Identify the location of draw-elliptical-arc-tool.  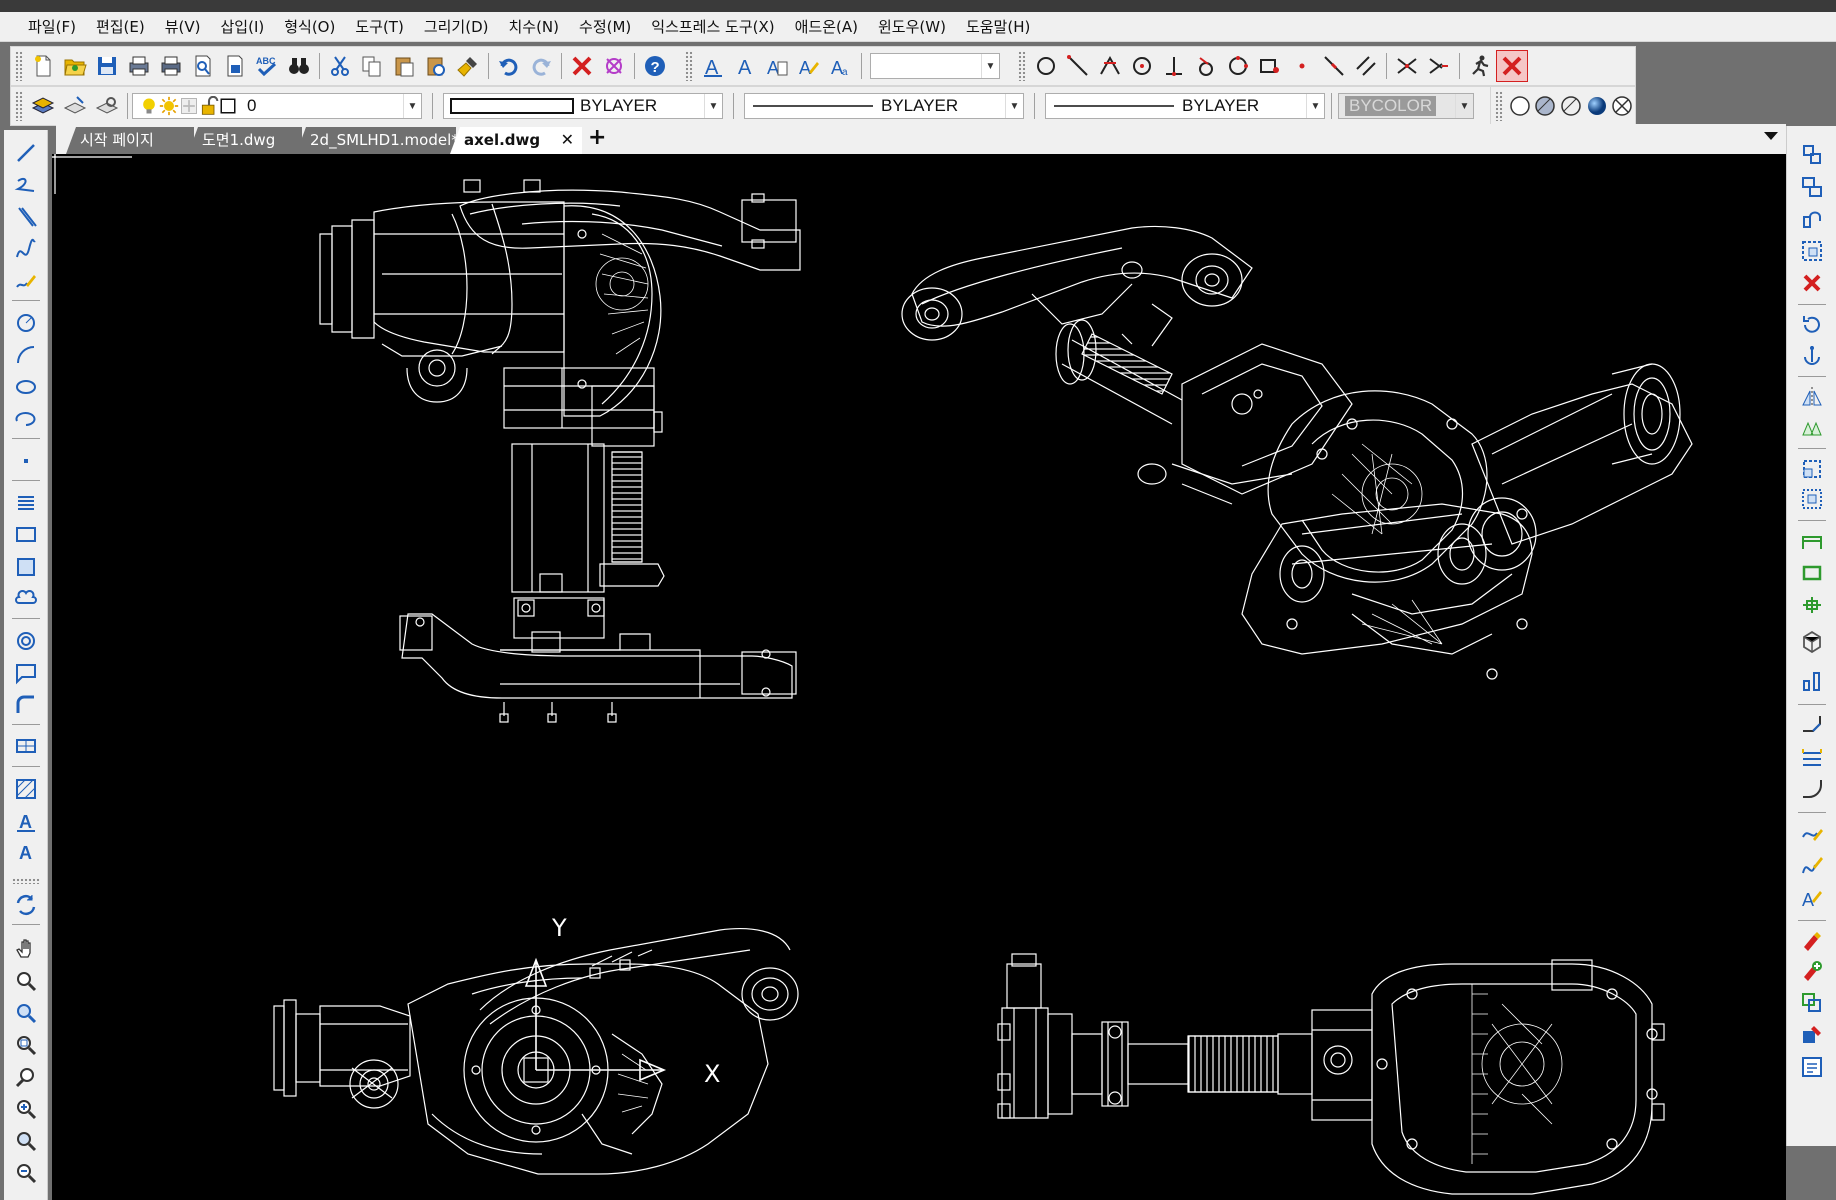
(26, 419).